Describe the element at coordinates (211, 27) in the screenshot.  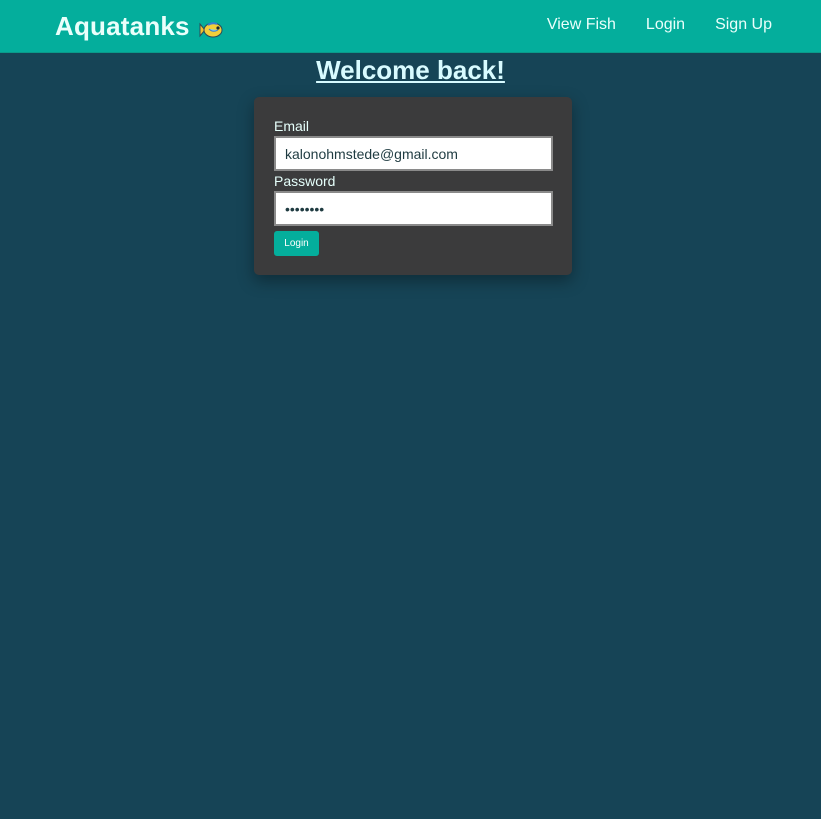
I see `fish-icon` at that location.